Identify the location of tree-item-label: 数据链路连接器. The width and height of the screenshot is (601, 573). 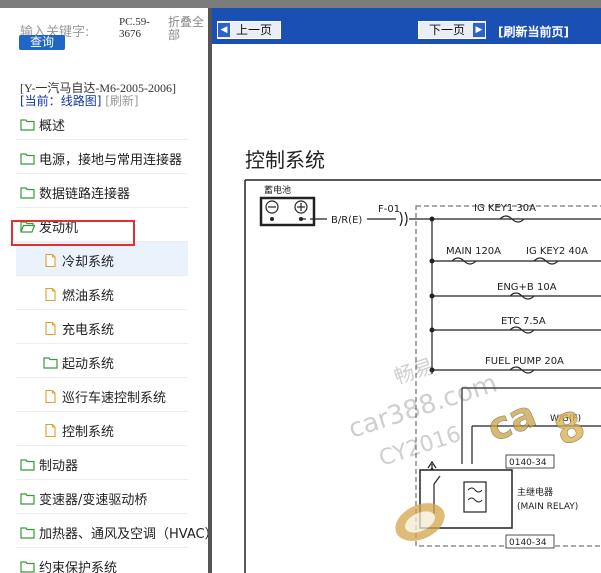
(85, 194).